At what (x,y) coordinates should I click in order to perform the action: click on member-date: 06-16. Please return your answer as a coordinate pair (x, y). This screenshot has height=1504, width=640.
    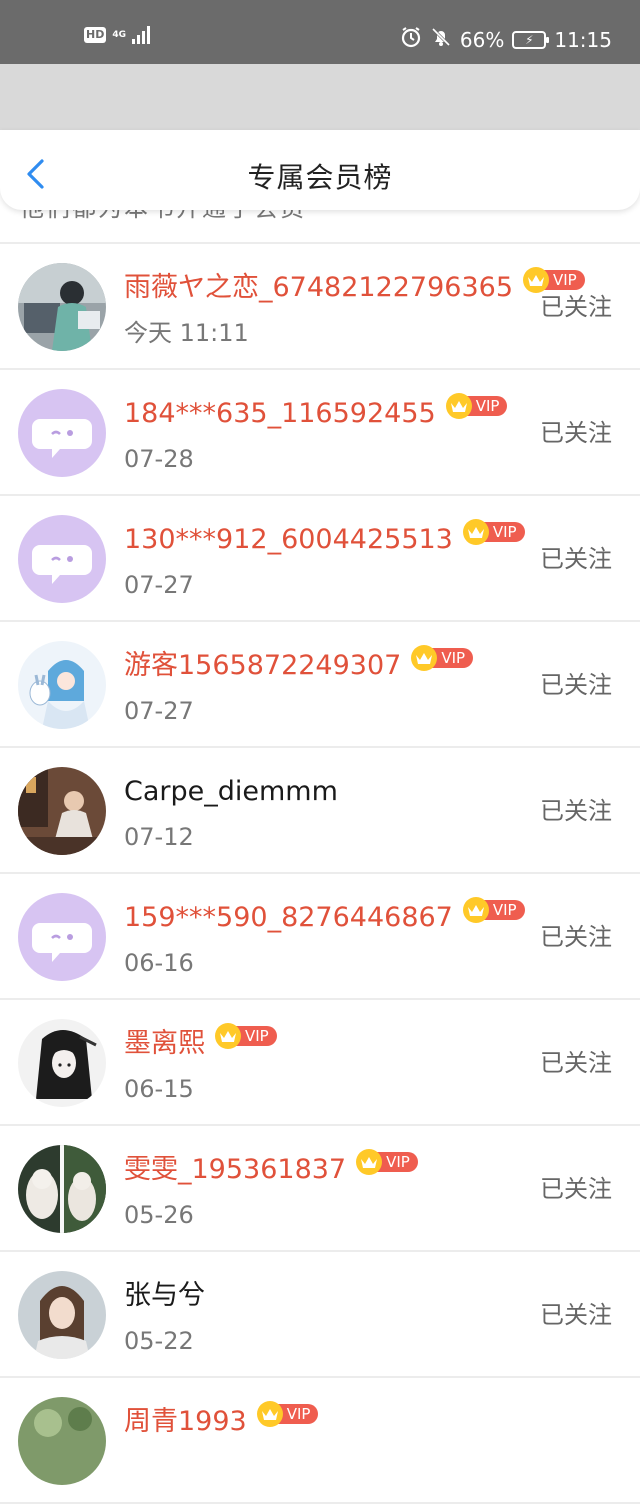
    Looking at the image, I should click on (159, 963).